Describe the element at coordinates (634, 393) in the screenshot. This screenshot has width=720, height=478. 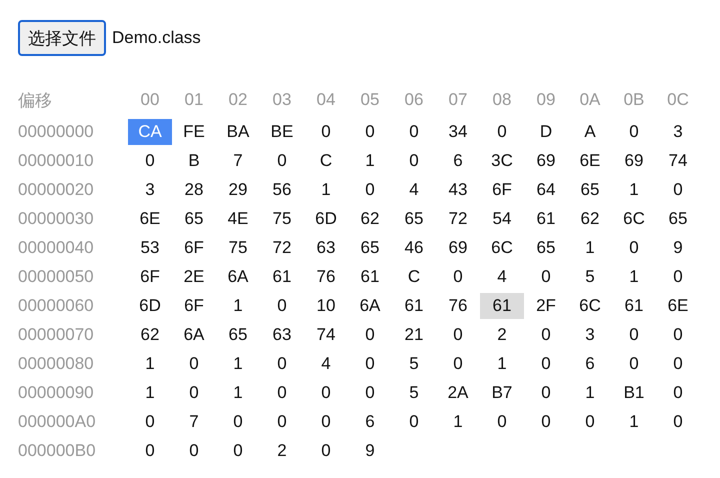
I see `hex-cell: B1` at that location.